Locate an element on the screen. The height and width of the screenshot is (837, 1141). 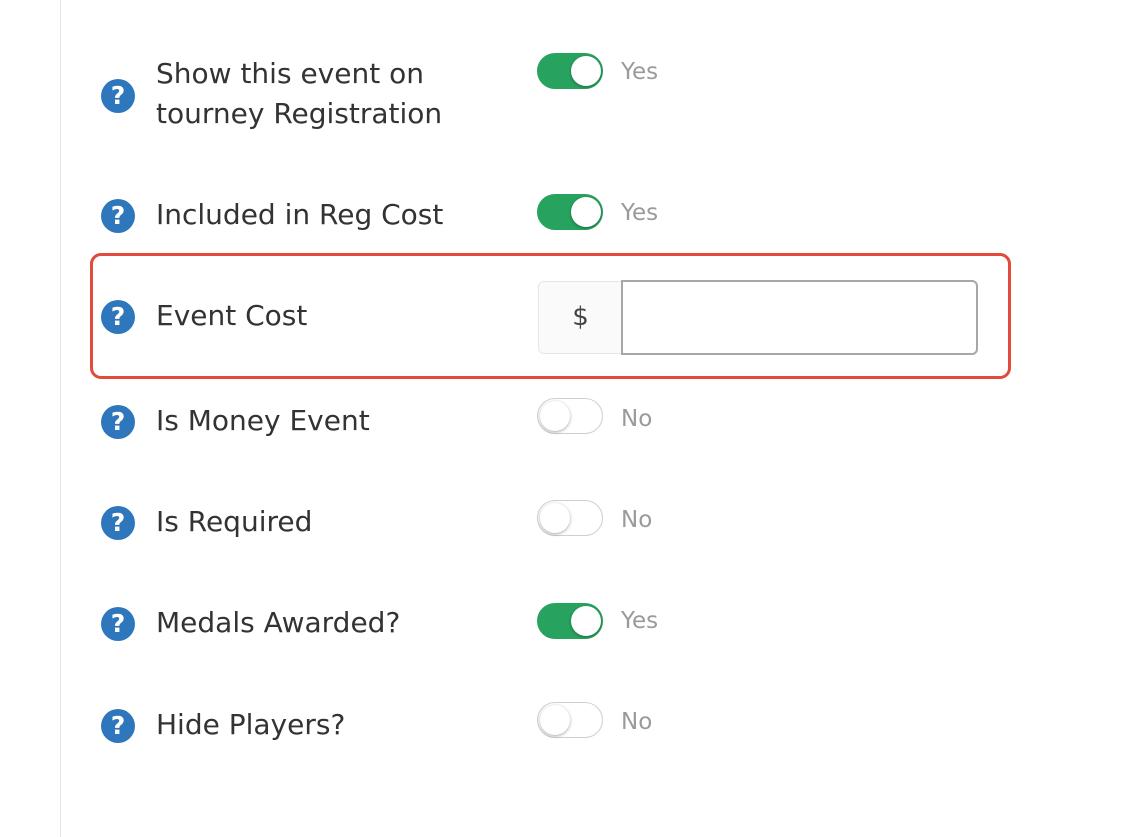
included-in-reg-cost-toggle is located at coordinates (570, 212).